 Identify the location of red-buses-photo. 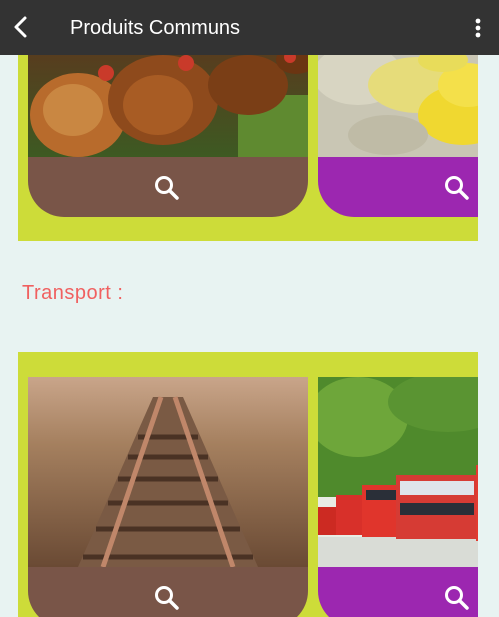
(398, 472).